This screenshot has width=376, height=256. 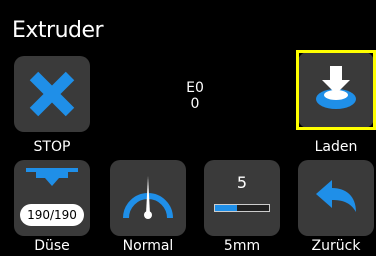 I want to click on extruder-status: E0 0, so click(x=195, y=96).